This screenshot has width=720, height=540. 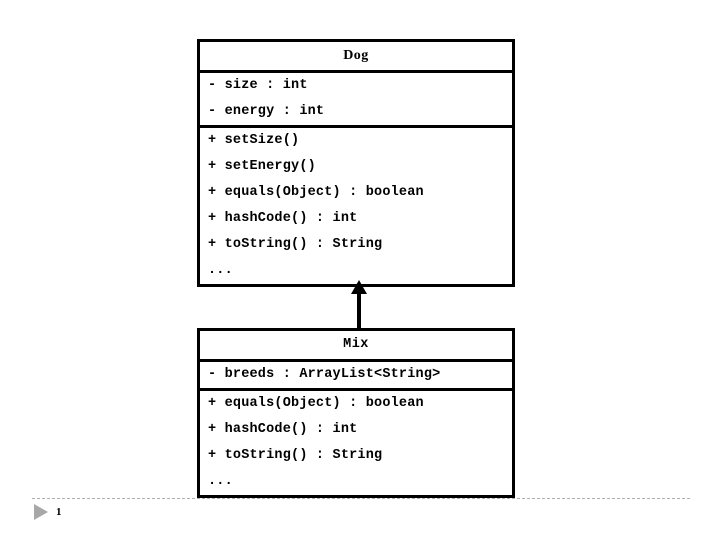 I want to click on uml-operation-row: + setSize(), so click(x=254, y=140).